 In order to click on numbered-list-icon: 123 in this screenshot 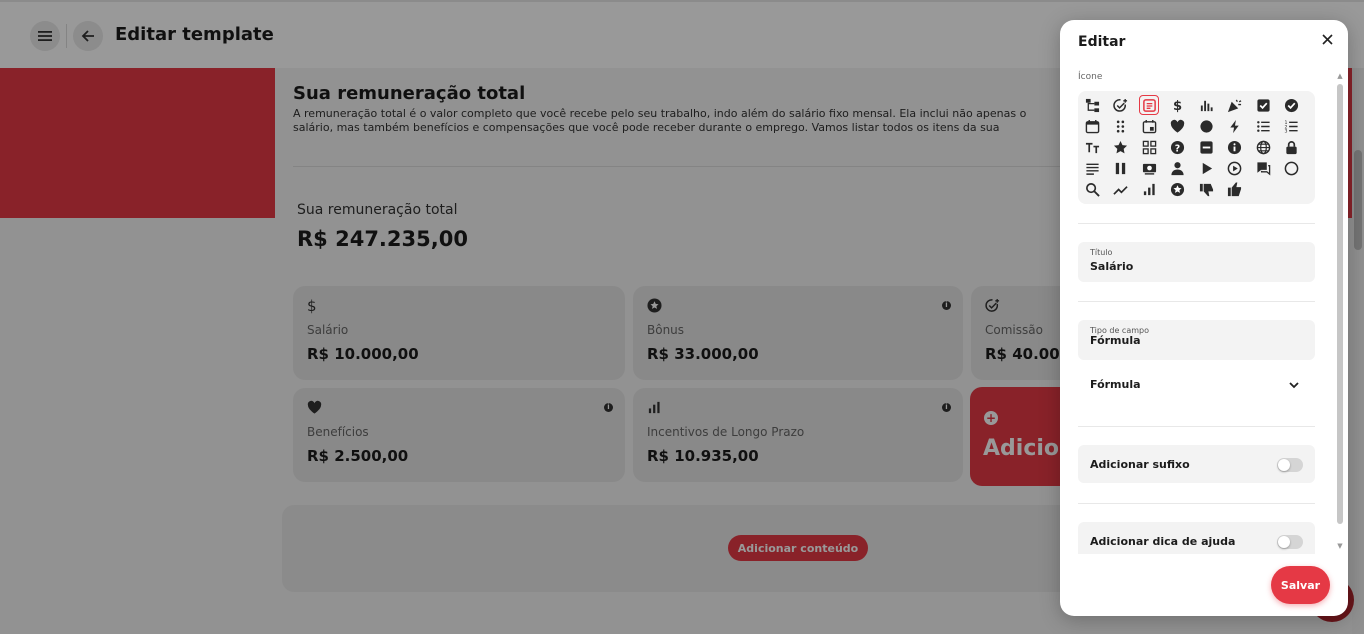, I will do `click(1292, 126)`.